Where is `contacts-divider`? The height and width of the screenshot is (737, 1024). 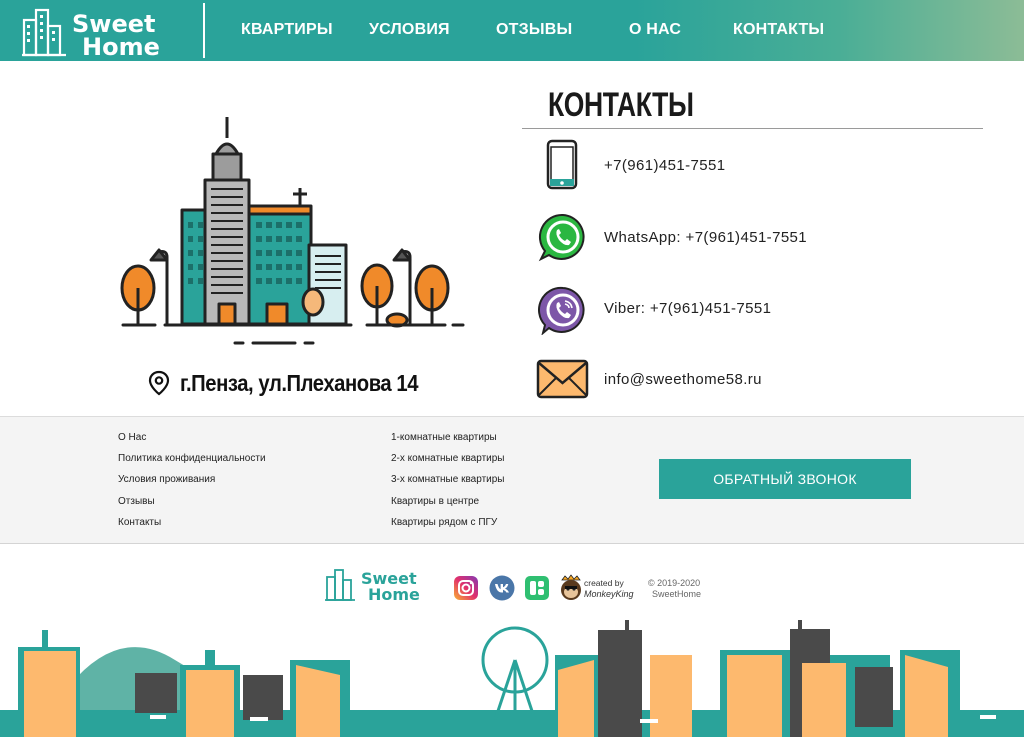
contacts-divider is located at coordinates (752, 128).